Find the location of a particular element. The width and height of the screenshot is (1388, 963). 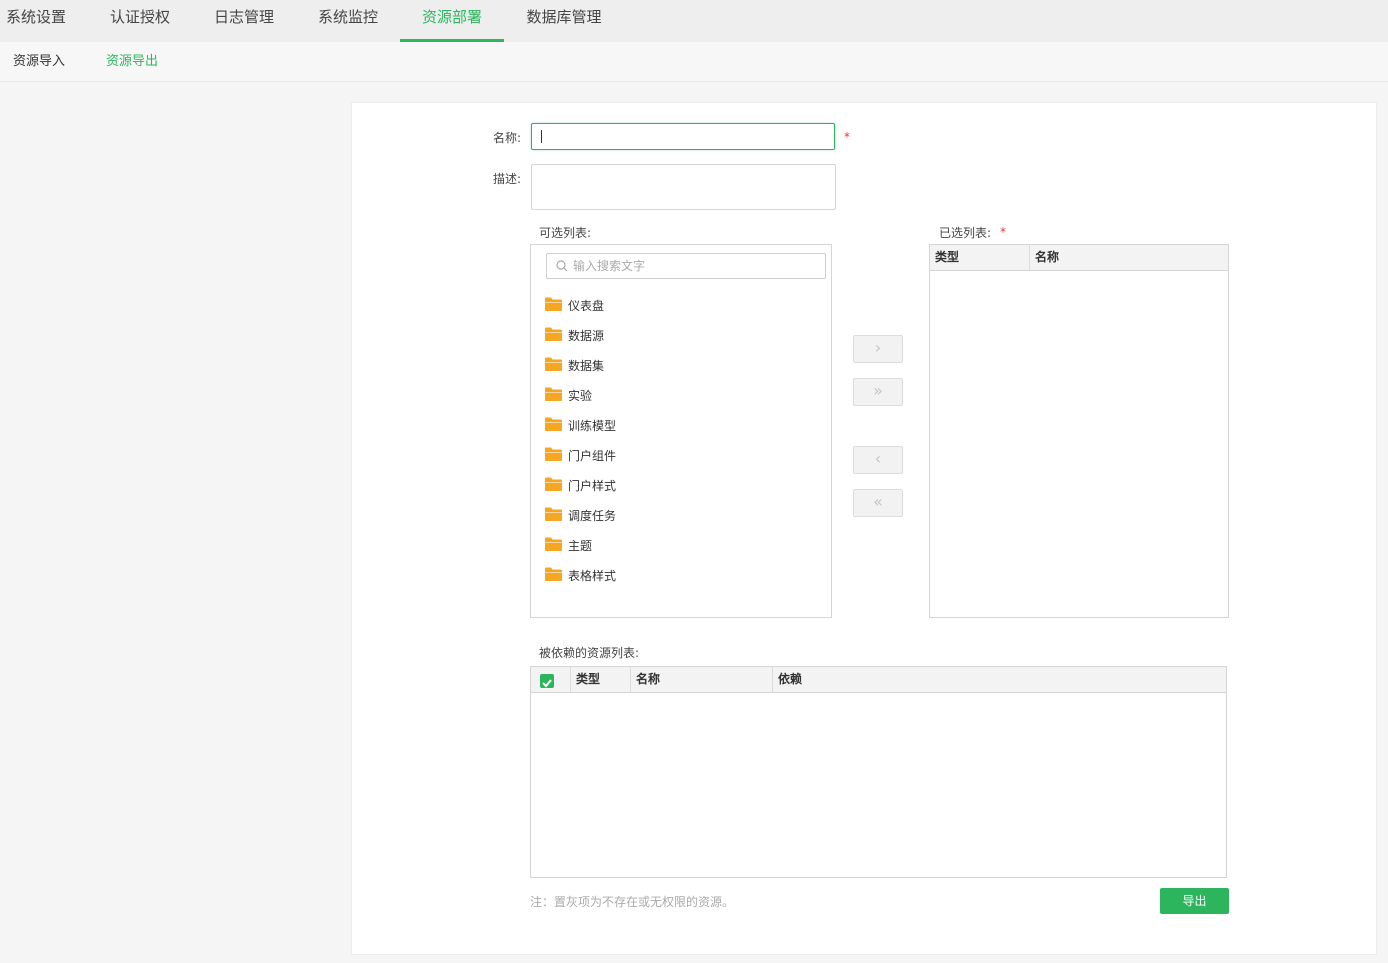

tree-item-dataset: 数据集 is located at coordinates (605, 365).